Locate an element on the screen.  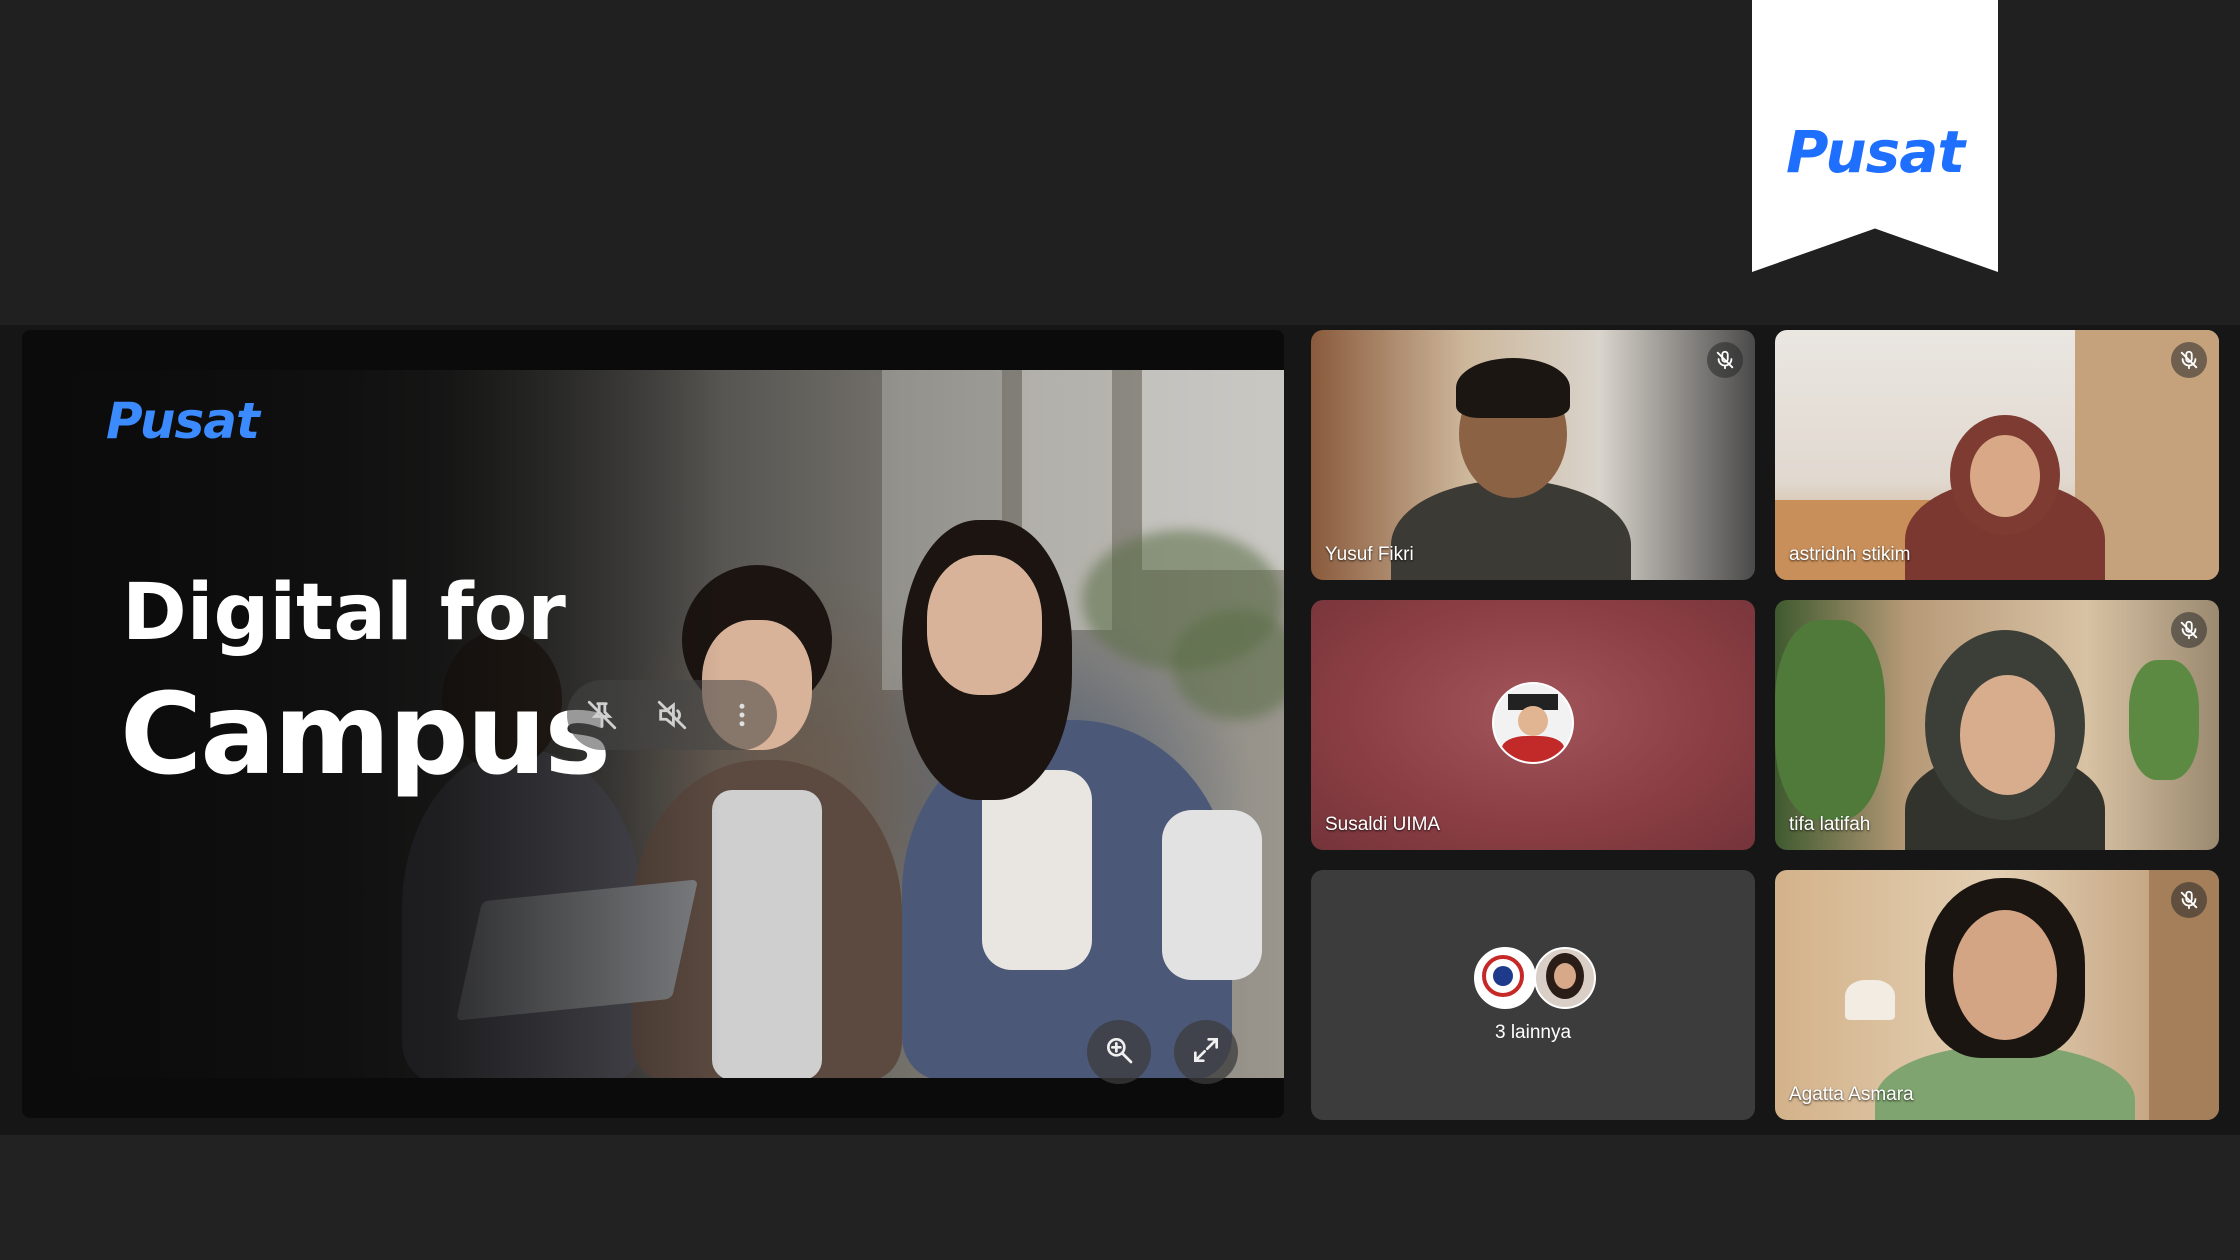
speaker-off-icon is located at coordinates (672, 715).